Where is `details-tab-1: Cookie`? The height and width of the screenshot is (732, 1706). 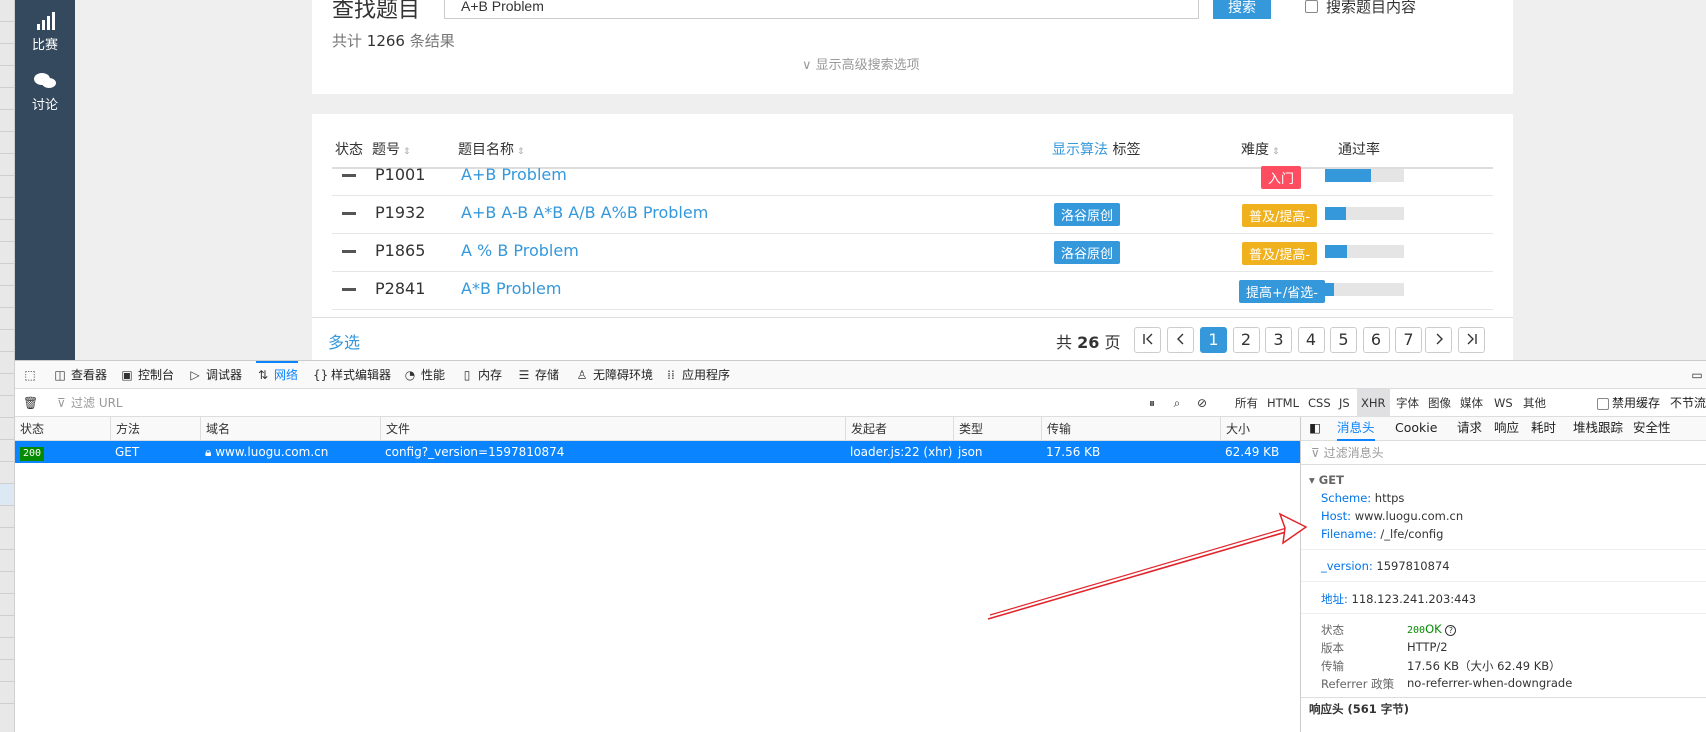
details-tab-1: Cookie is located at coordinates (1416, 429).